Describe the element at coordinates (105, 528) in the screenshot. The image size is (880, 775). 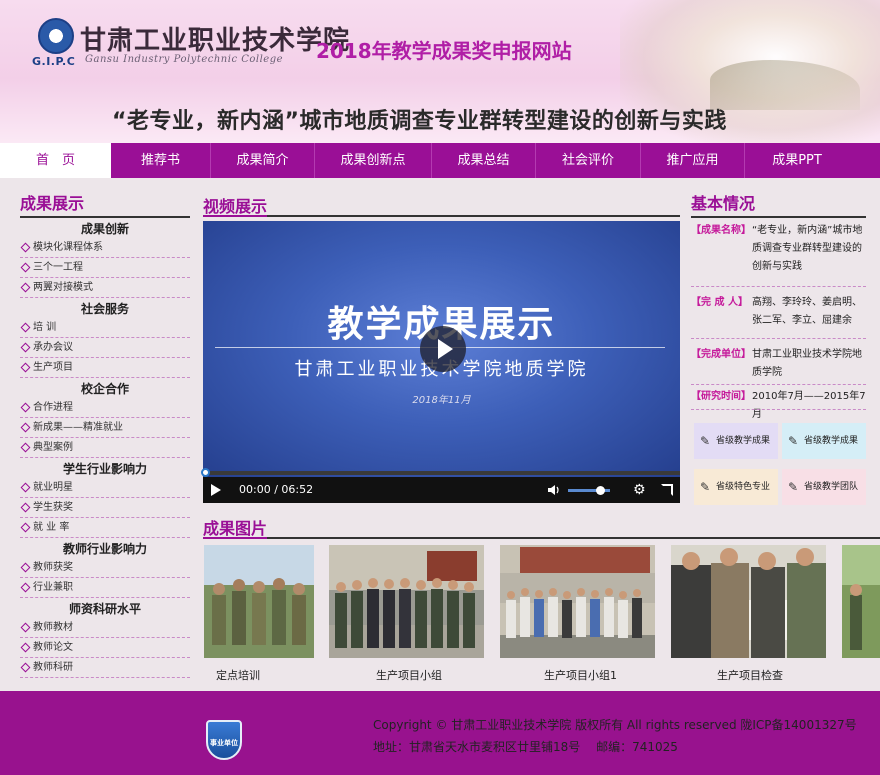
I see `left-list-item: 就 业 率` at that location.